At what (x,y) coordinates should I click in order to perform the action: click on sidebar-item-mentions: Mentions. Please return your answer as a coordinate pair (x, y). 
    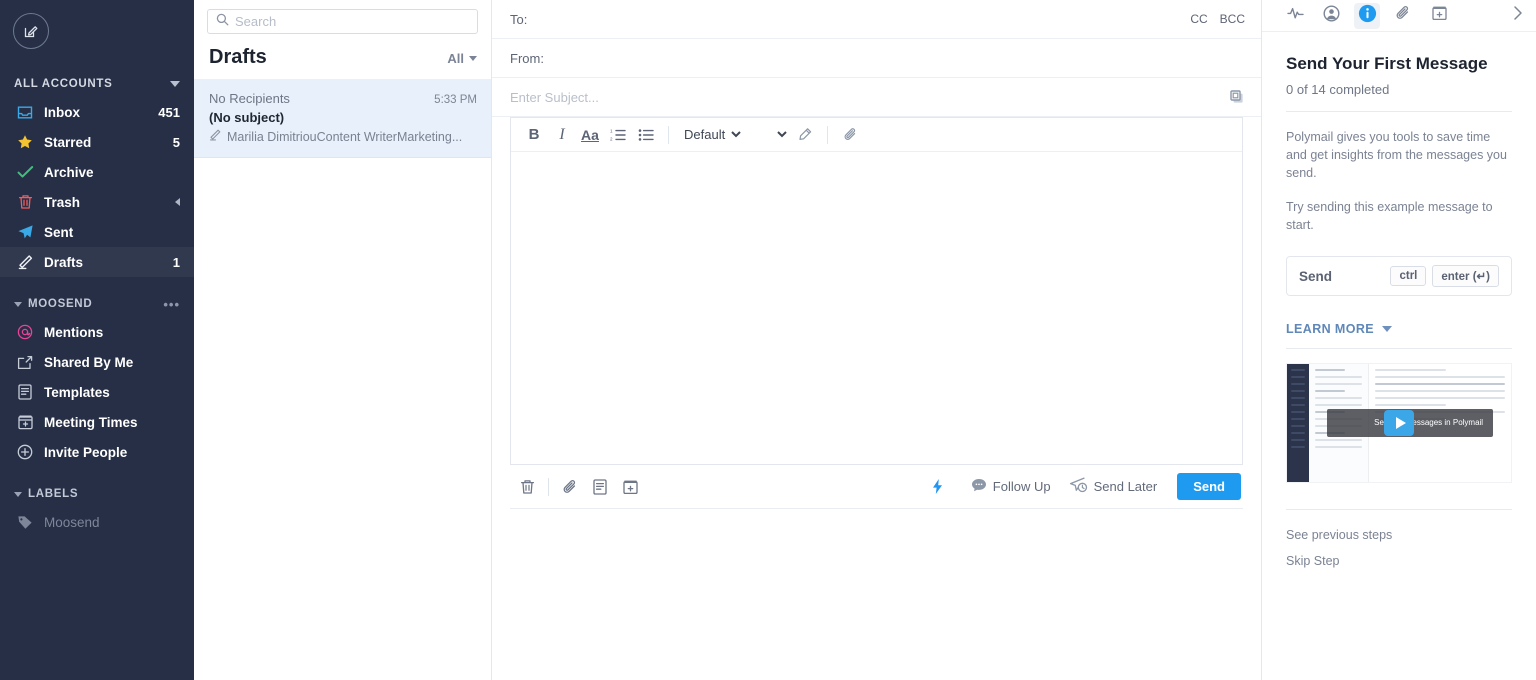
    Looking at the image, I should click on (97, 332).